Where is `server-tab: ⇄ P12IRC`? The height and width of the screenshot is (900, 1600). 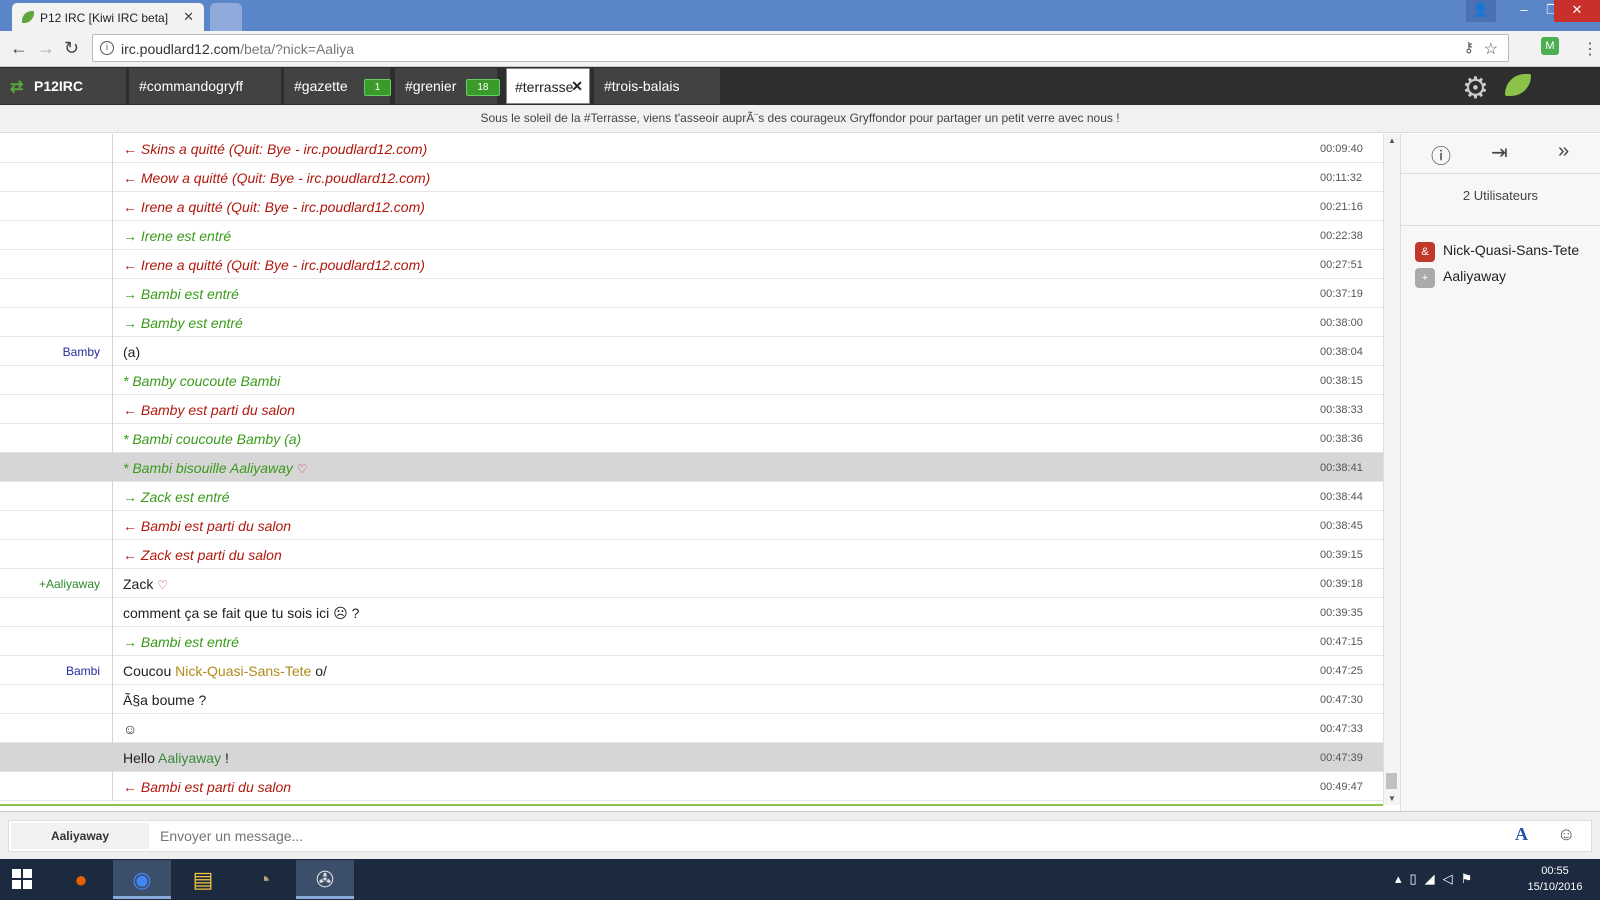 server-tab: ⇄ P12IRC is located at coordinates (63, 86).